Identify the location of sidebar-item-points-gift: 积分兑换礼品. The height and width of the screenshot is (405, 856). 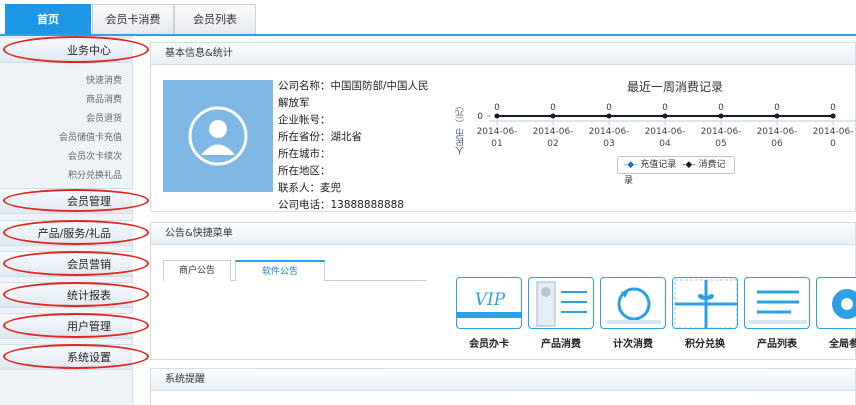
(95, 174).